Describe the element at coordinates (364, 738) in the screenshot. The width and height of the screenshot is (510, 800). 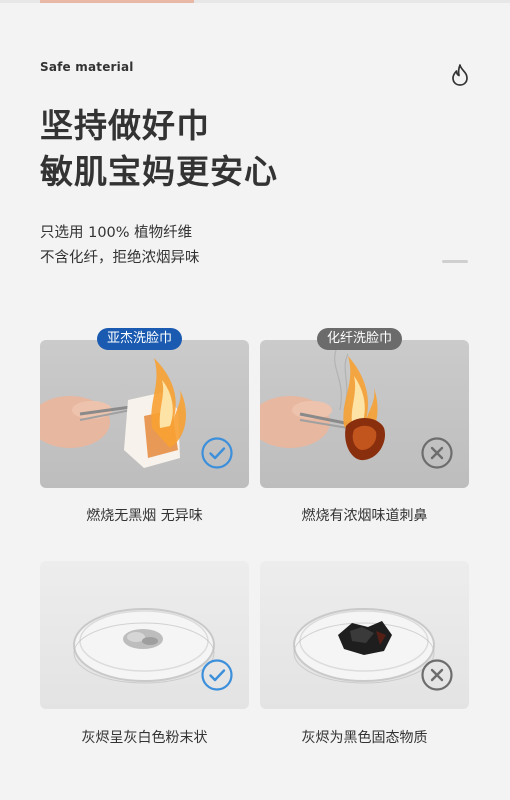
I see `synthetic-ash-caption: 灰烬为黑色固态物质` at that location.